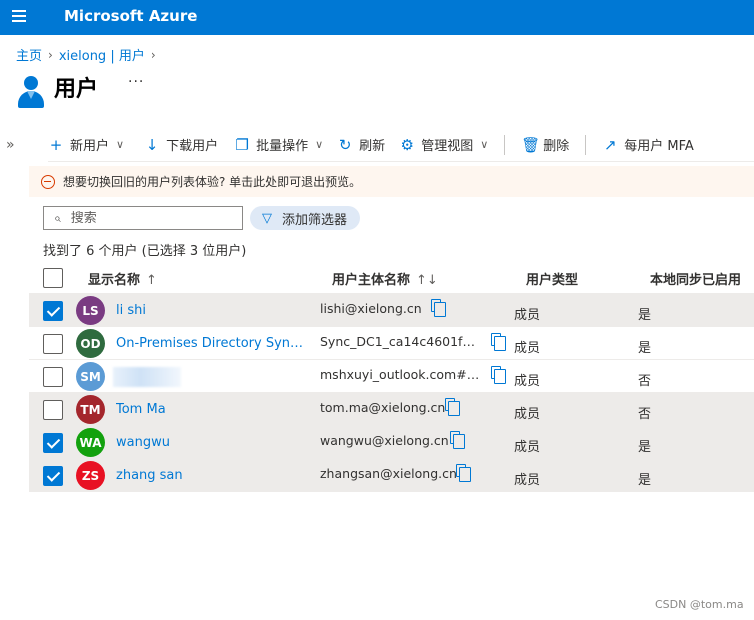 Image resolution: width=754 pixels, height=620 pixels. What do you see at coordinates (659, 146) in the screenshot?
I see `per-user-mfa-label: 每用户 MFA` at bounding box center [659, 146].